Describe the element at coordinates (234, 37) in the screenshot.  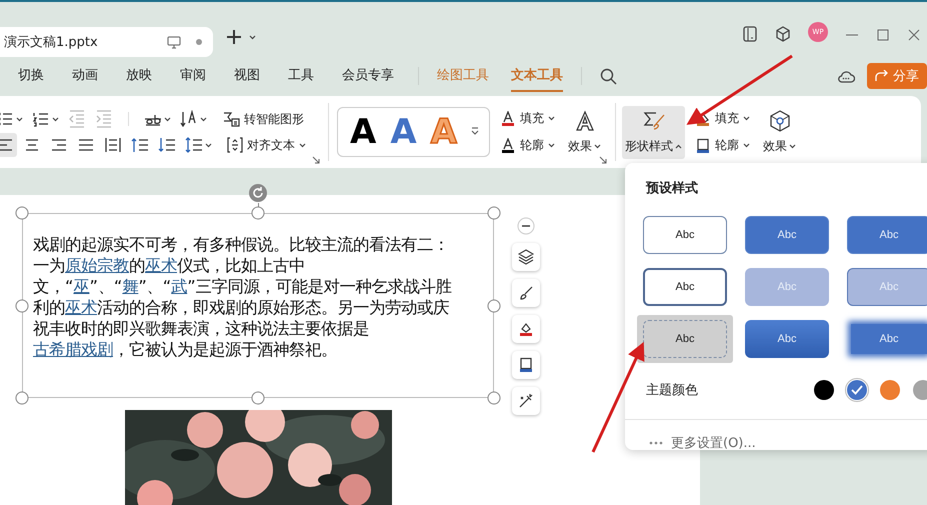
I see `new-tab-icon` at that location.